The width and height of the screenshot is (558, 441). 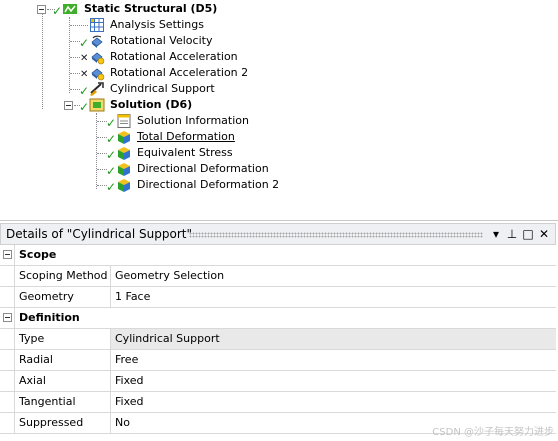 What do you see at coordinates (544, 234) in the screenshot?
I see `close-button: ✕` at bounding box center [544, 234].